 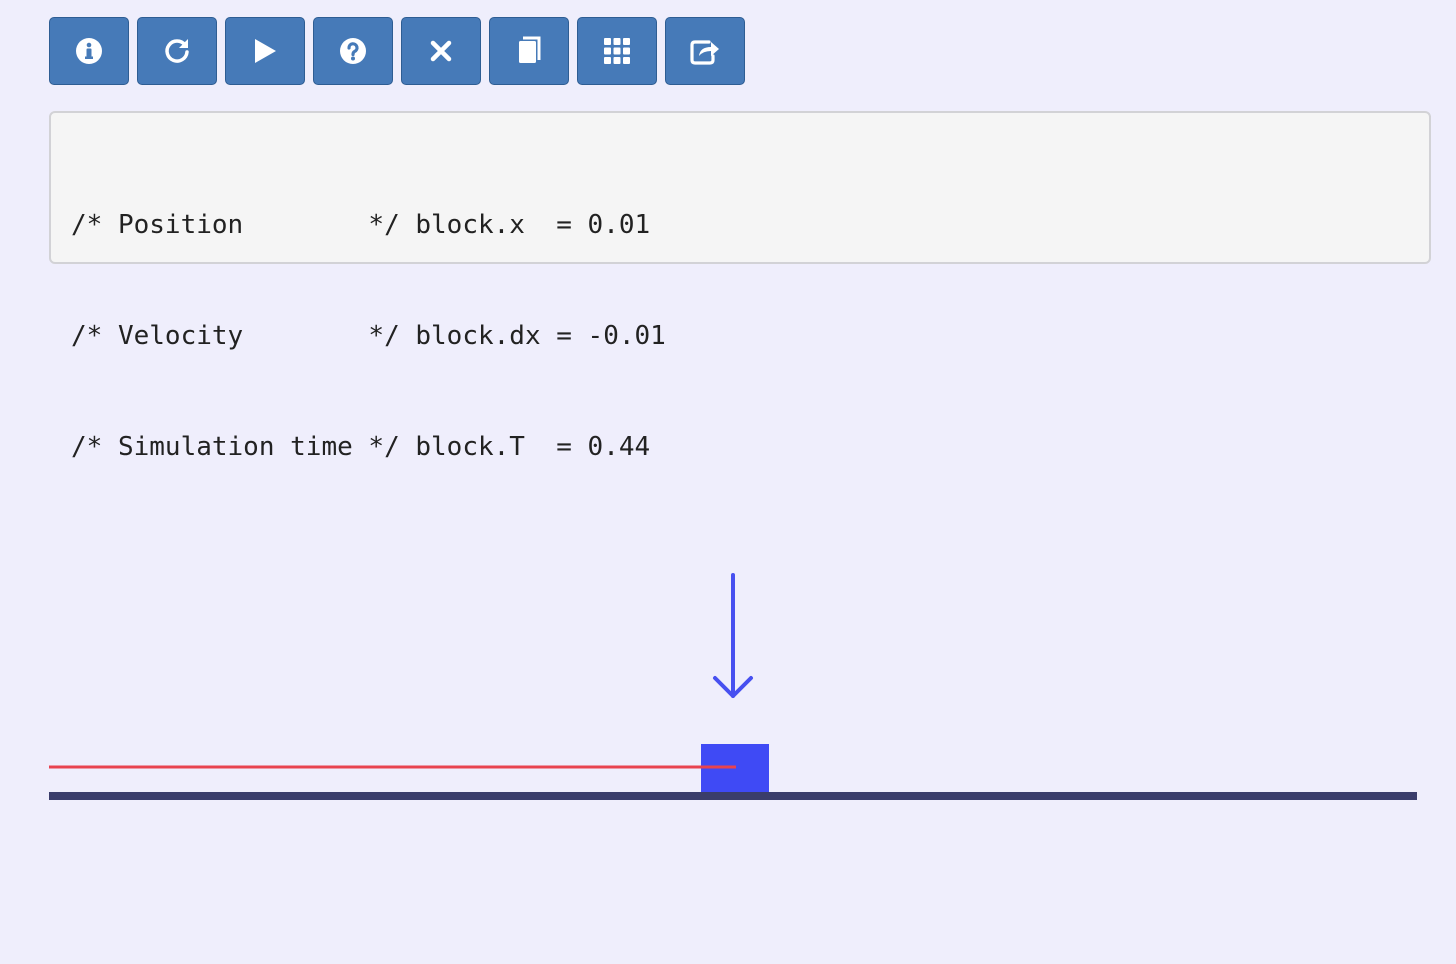 I want to click on apps-button, so click(x=617, y=51).